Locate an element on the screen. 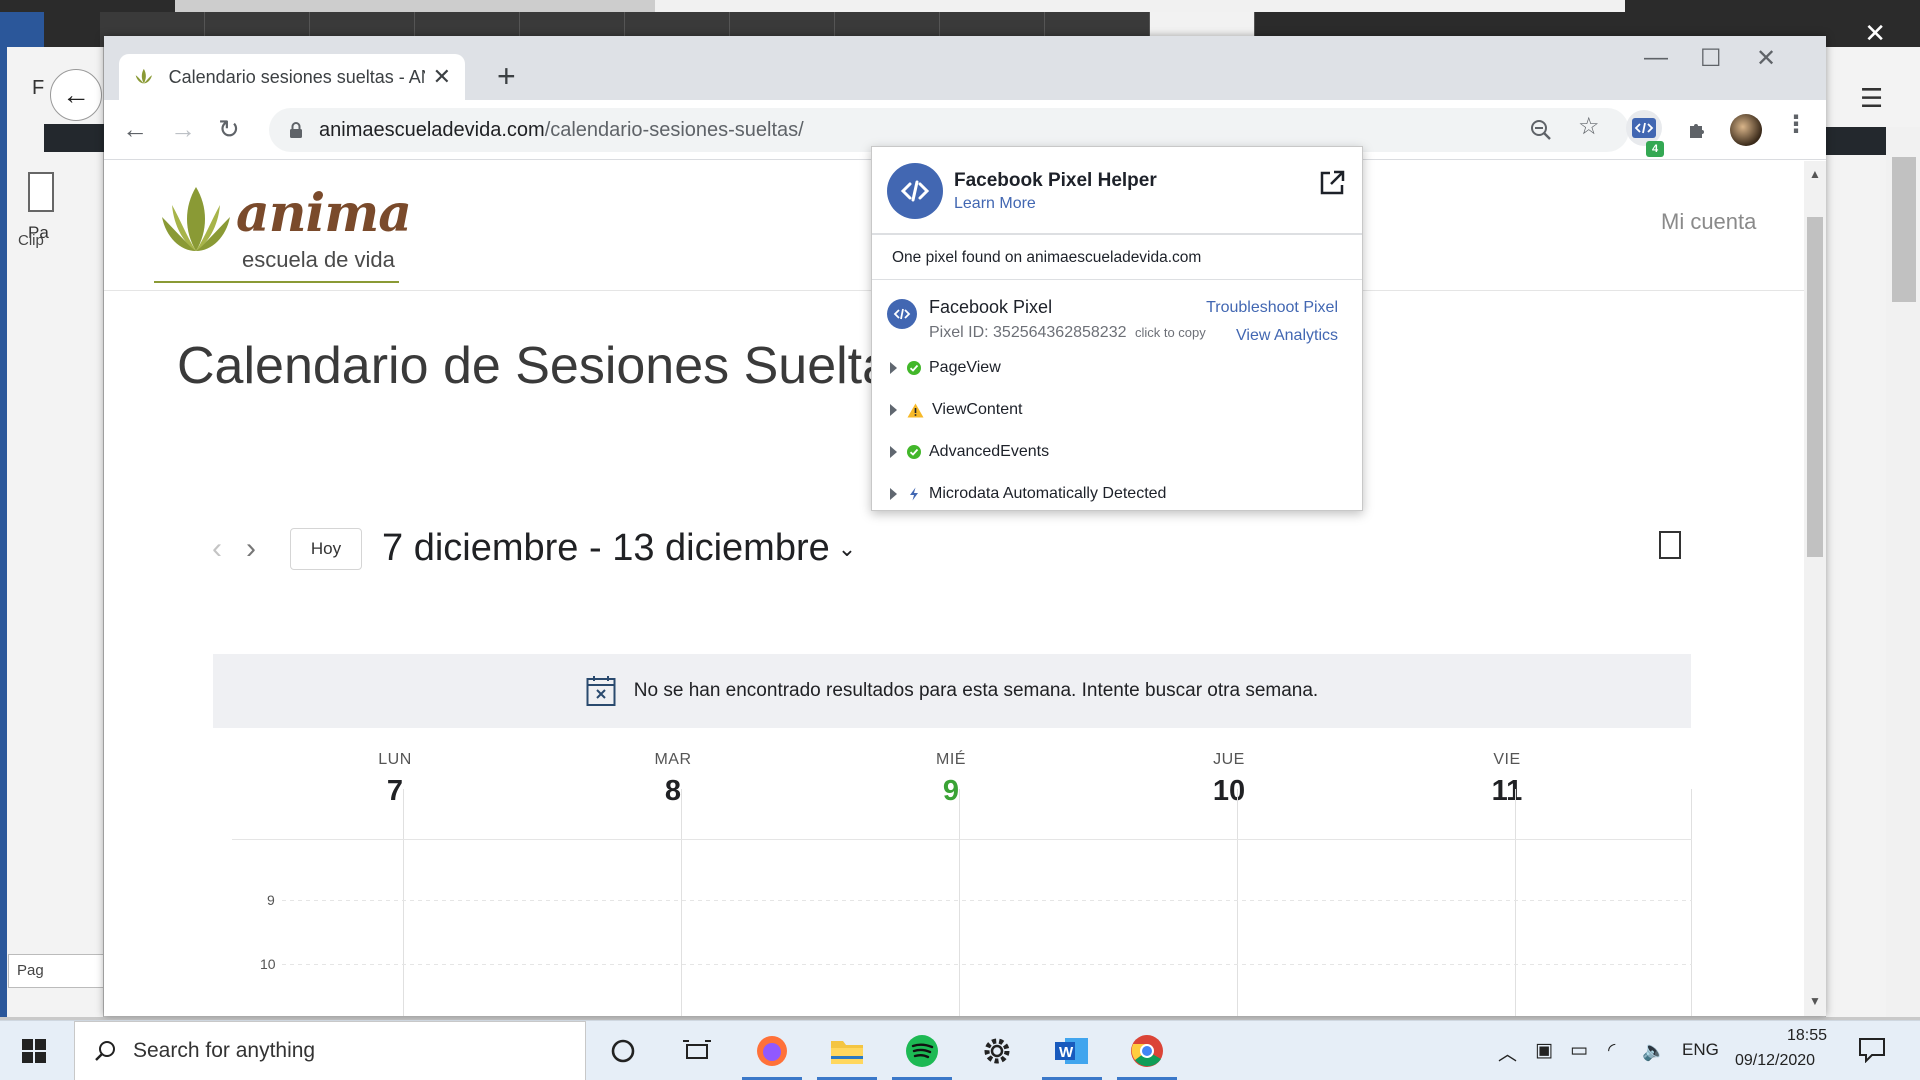 This screenshot has height=1080, width=1920. notification-center-icon is located at coordinates (1872, 1050).